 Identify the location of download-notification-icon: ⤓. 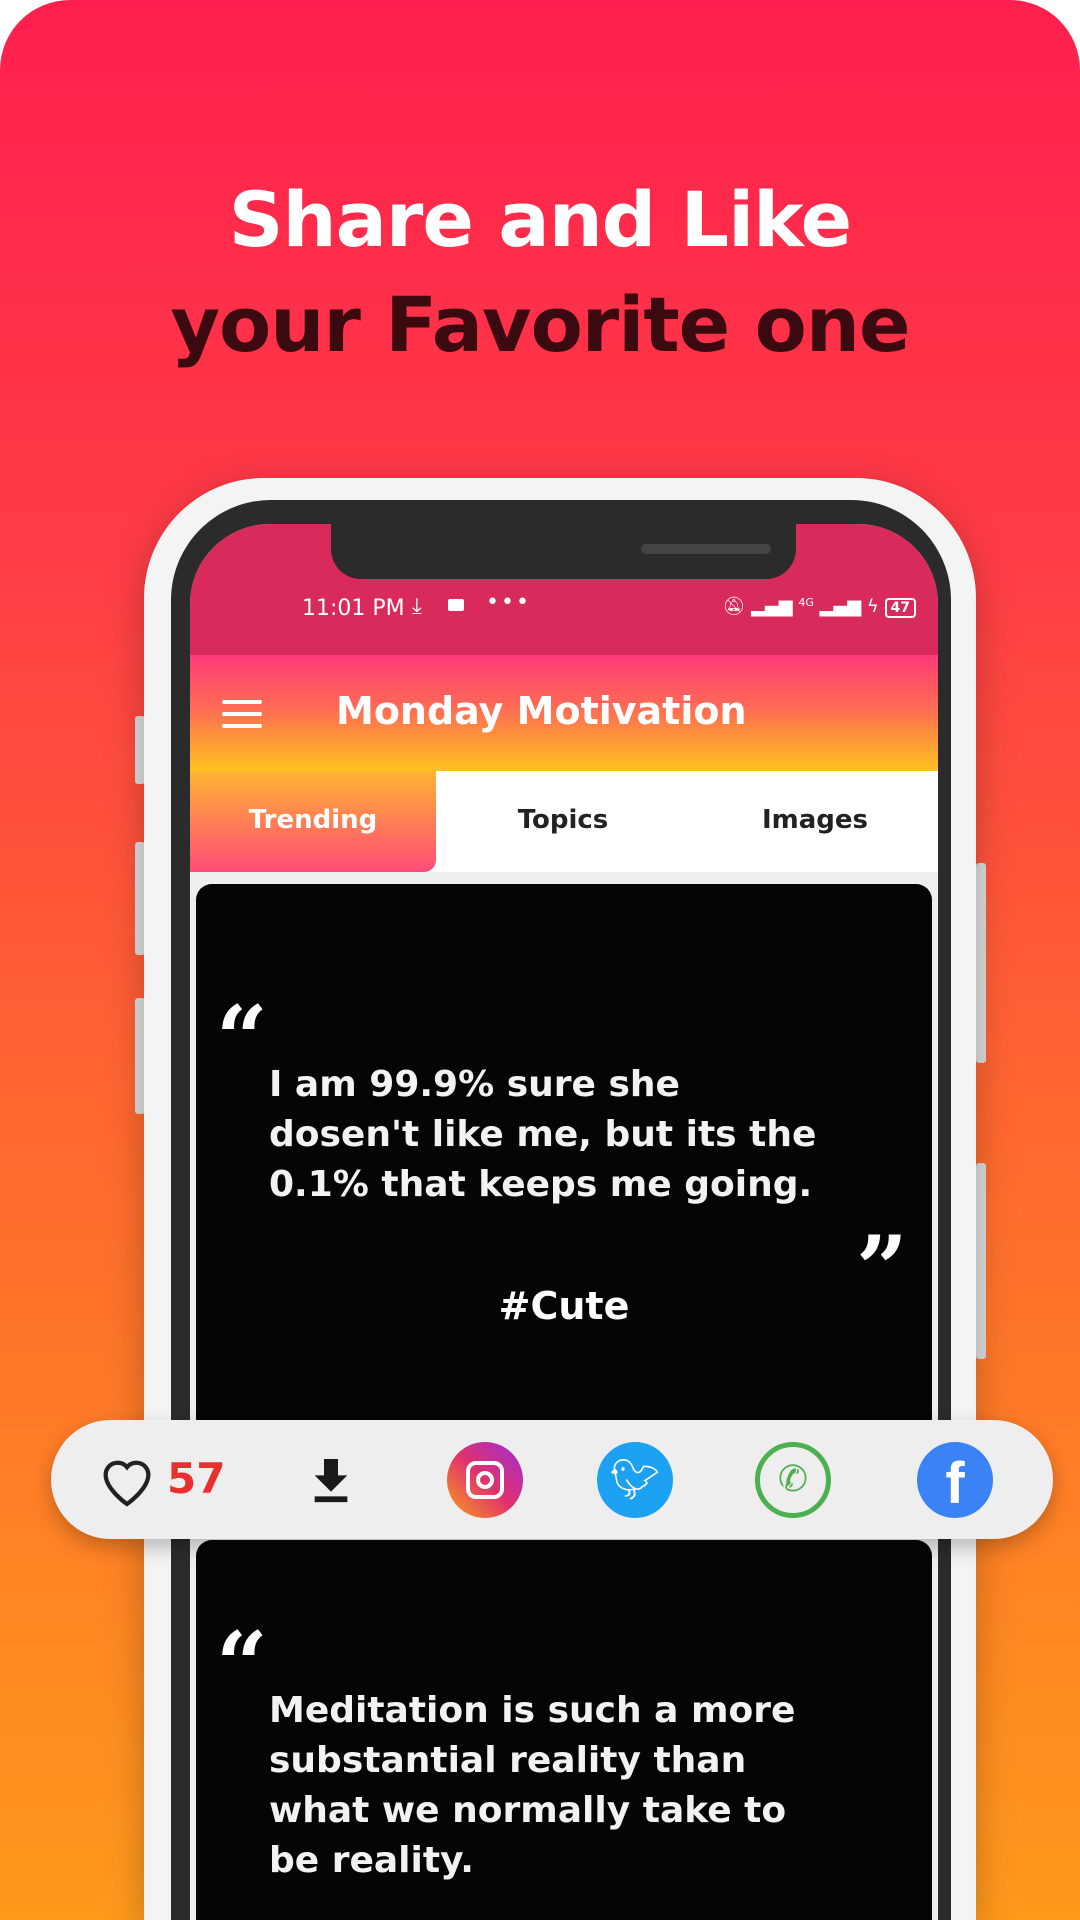
(417, 606).